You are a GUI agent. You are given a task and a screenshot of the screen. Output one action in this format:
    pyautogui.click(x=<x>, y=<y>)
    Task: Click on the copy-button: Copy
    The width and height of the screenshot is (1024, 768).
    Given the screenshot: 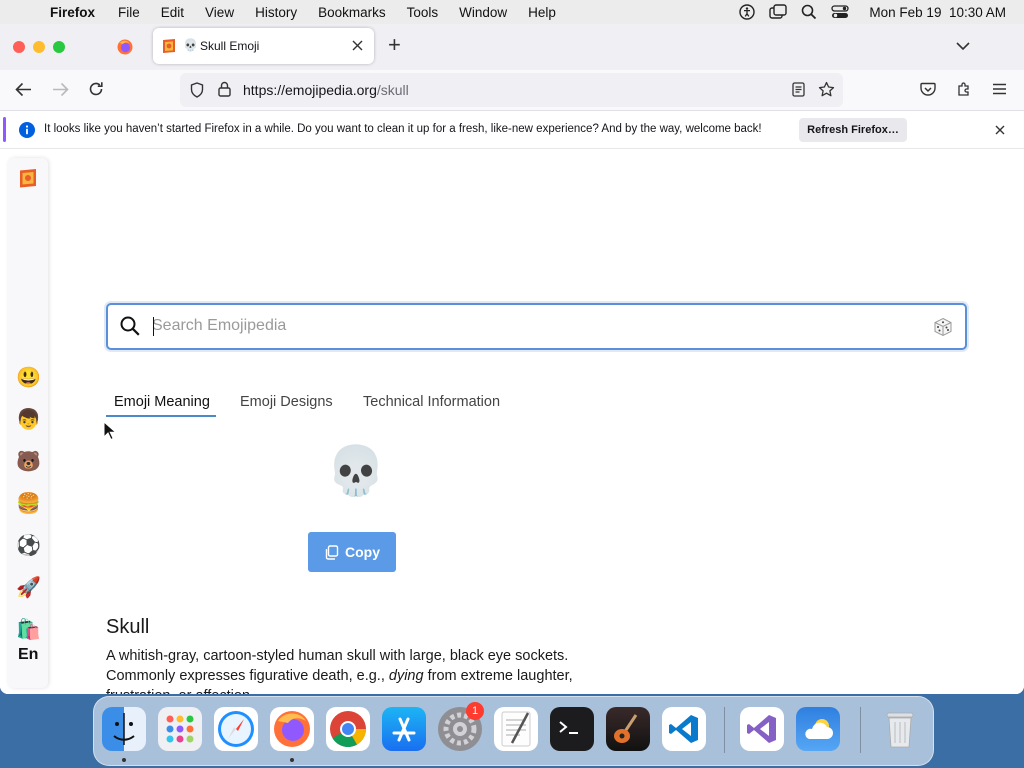 What is the action you would take?
    pyautogui.click(x=352, y=552)
    